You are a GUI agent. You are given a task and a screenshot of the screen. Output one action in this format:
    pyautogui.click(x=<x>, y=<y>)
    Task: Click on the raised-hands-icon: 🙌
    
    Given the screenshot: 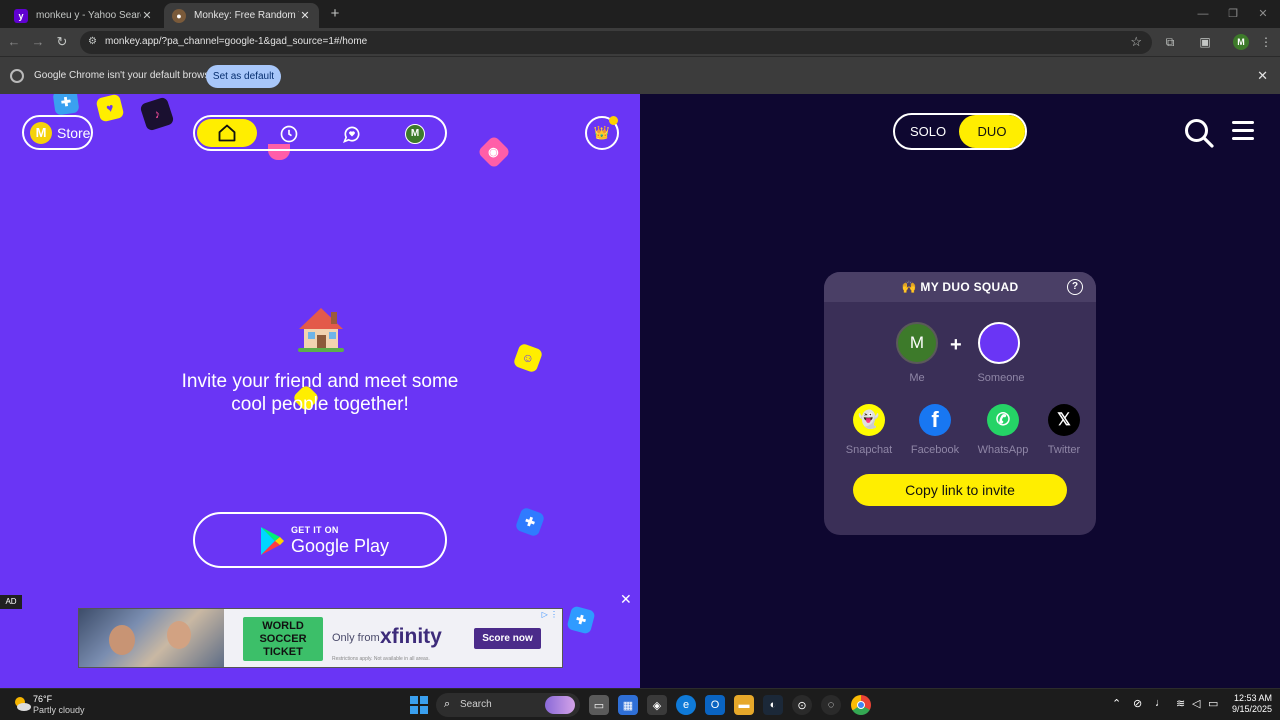 What is the action you would take?
    pyautogui.click(x=909, y=287)
    